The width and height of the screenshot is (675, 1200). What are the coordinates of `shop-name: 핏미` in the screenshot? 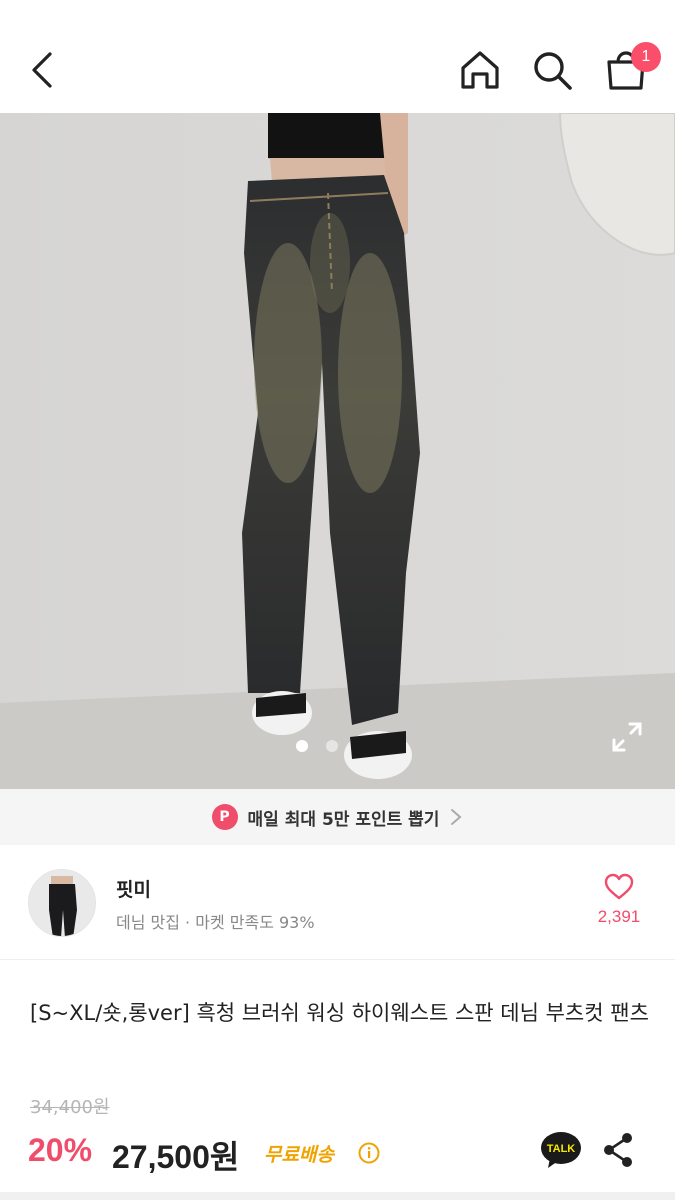 It's located at (133, 888).